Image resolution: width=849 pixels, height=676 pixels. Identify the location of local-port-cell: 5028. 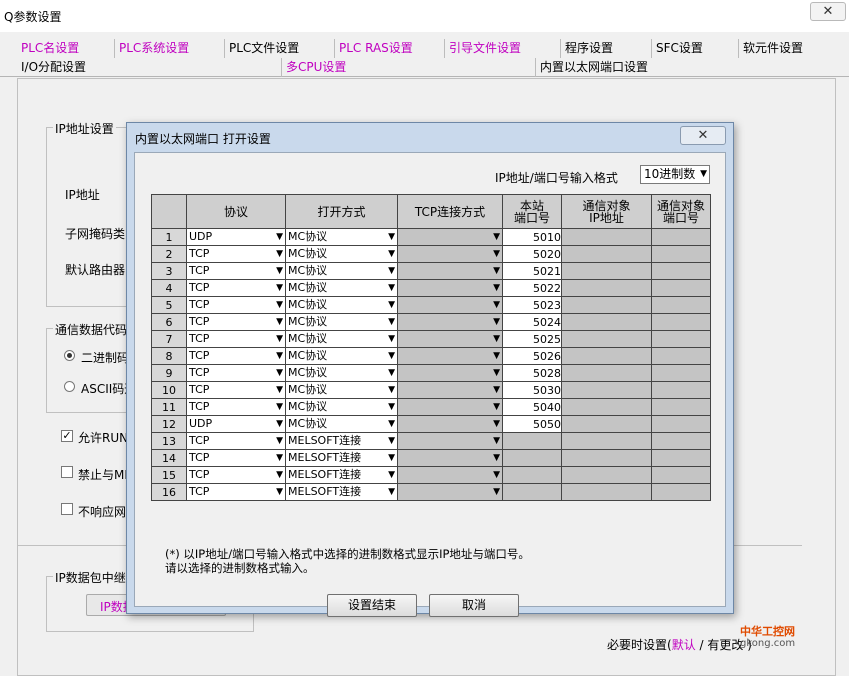
(532, 373).